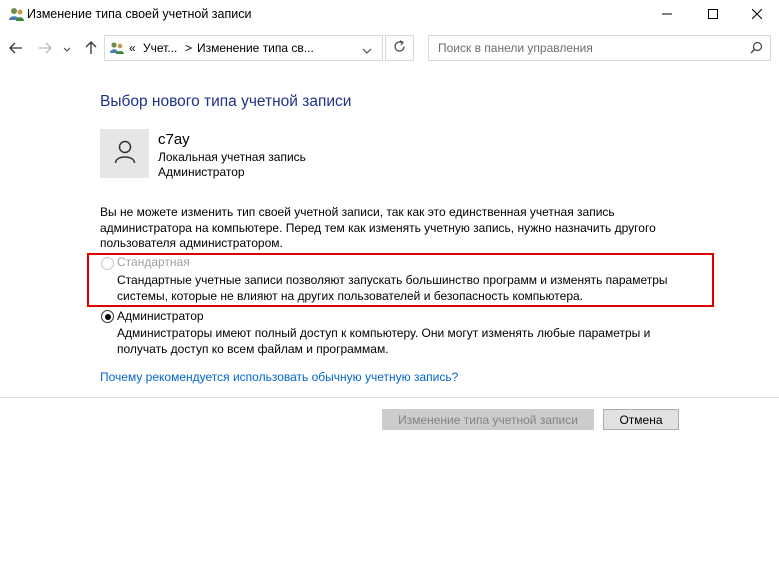 The width and height of the screenshot is (779, 585). I want to click on radio-administrator-label: Администратор, so click(160, 316).